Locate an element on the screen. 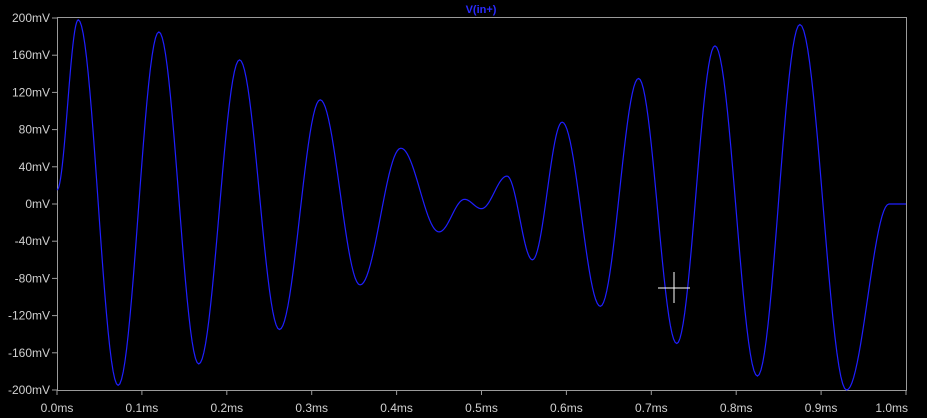  x-tick-label: 0.1ms is located at coordinates (142, 408).